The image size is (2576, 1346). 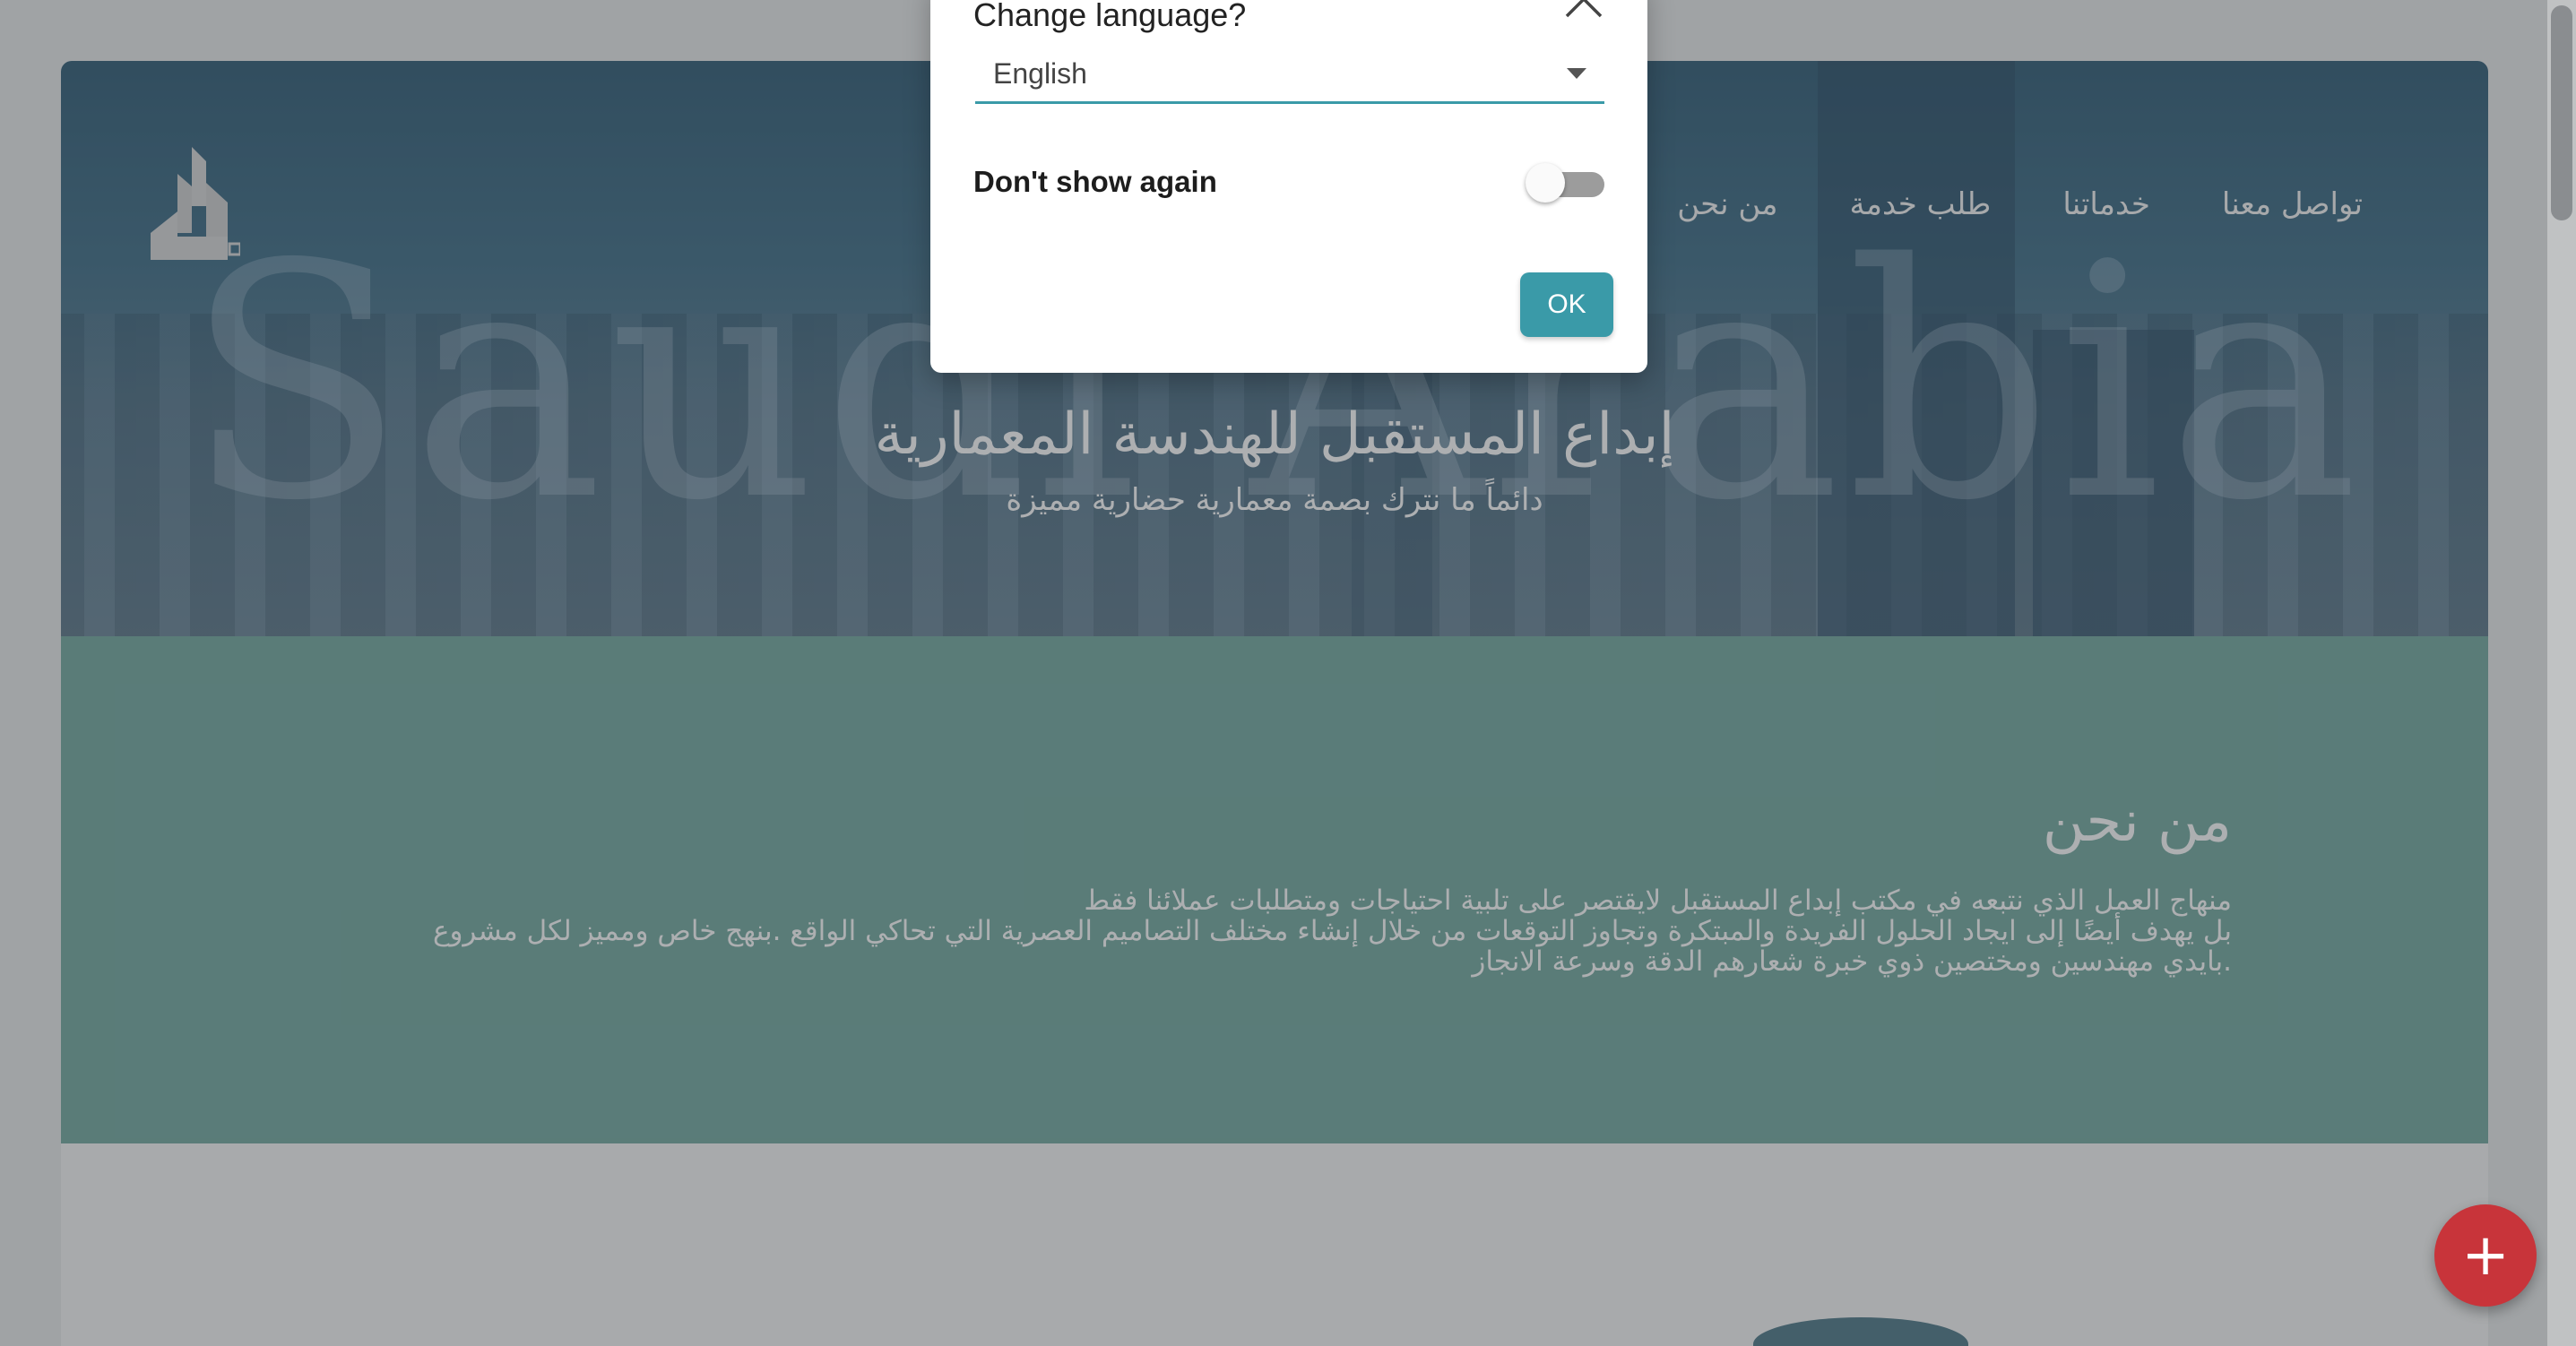 I want to click on ok-button: OK, so click(x=1566, y=304).